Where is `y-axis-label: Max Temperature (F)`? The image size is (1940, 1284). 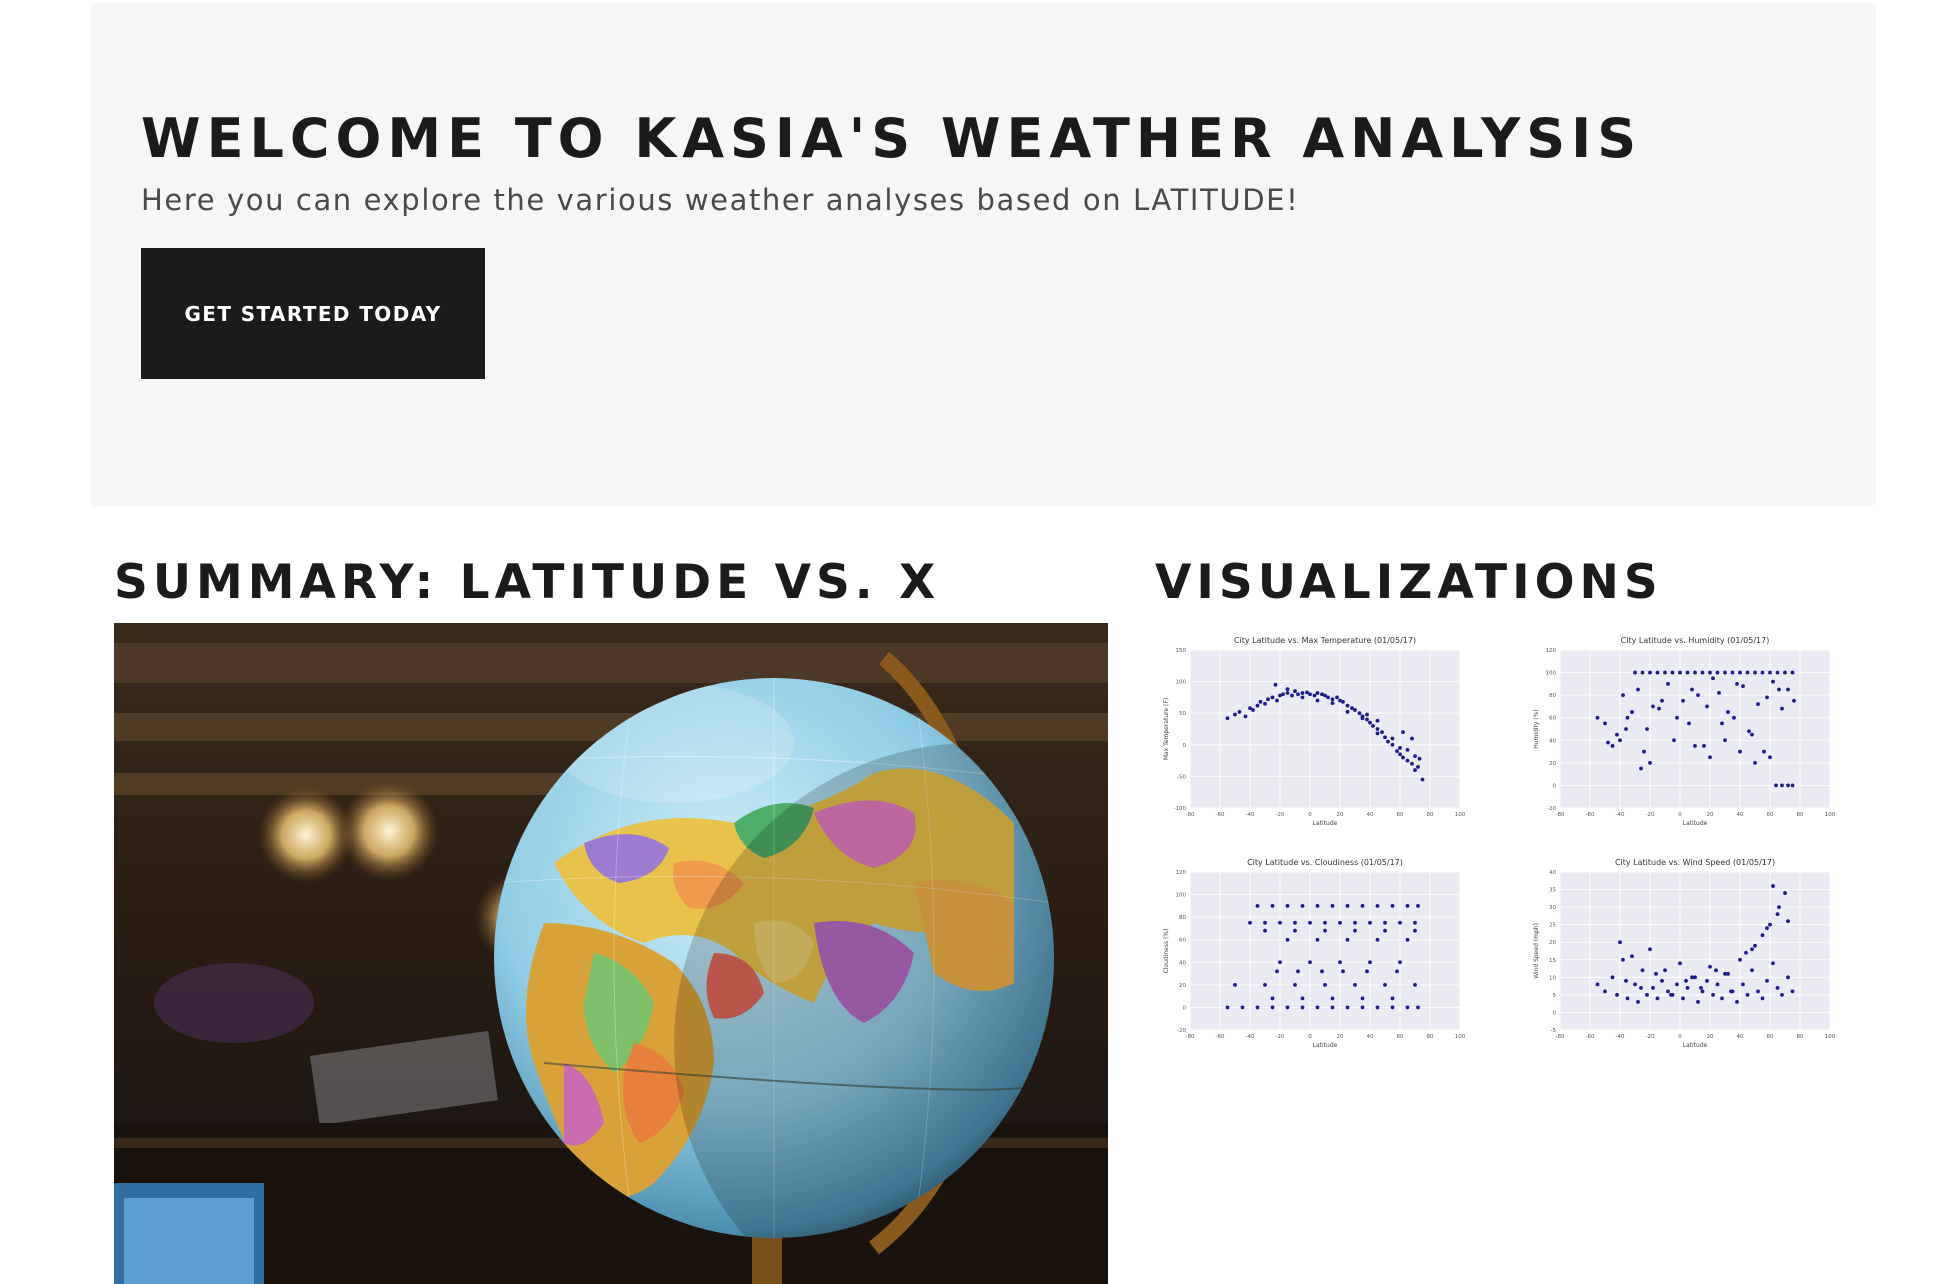 y-axis-label: Max Temperature (F) is located at coordinates (1166, 729).